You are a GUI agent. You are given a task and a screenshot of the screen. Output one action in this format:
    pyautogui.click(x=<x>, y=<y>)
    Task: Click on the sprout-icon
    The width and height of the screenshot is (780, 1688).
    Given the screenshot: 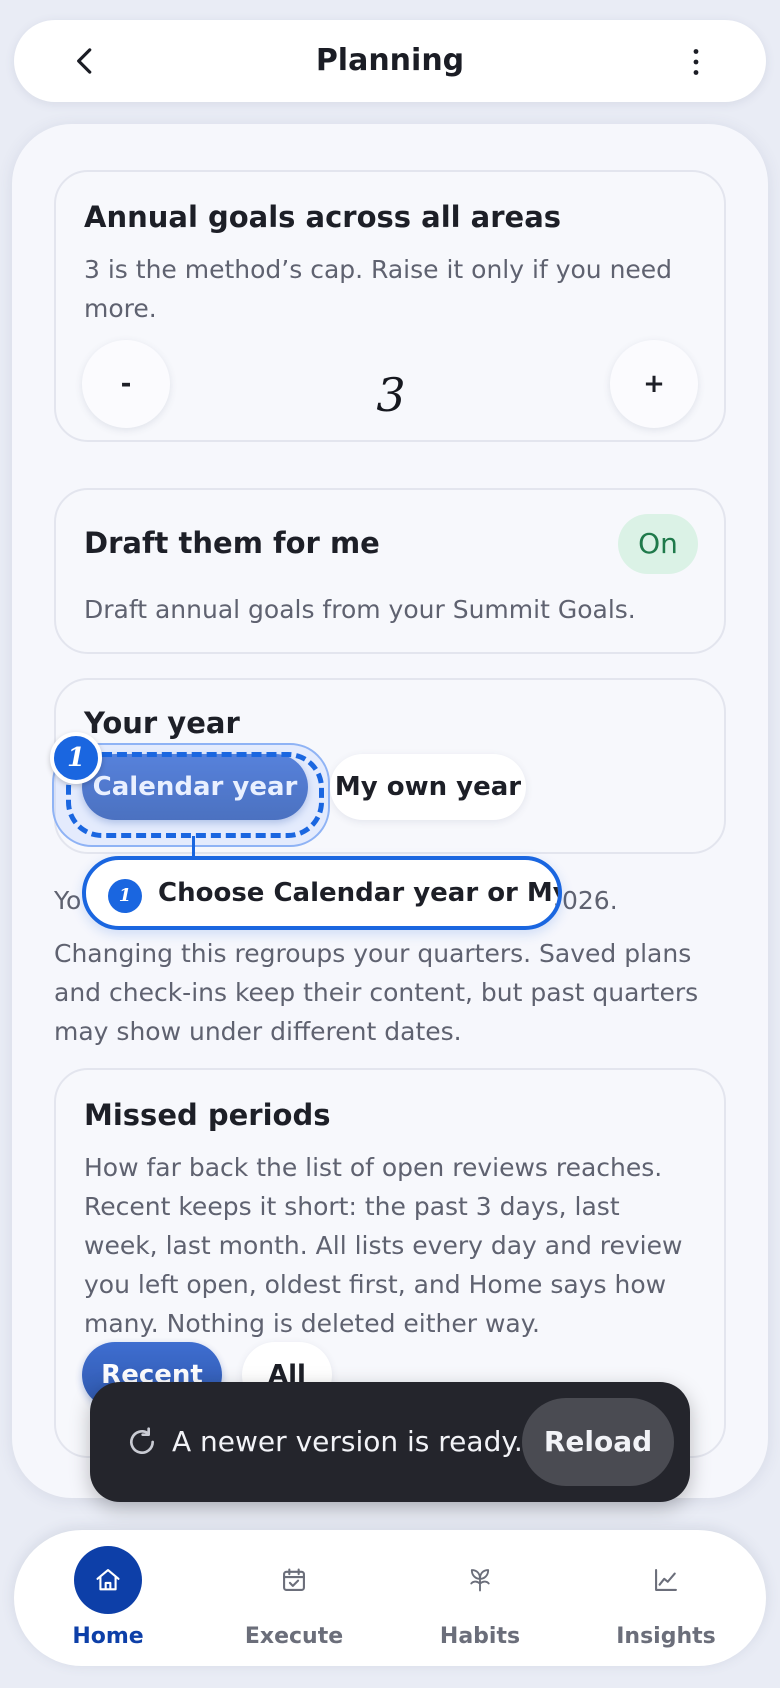 What is the action you would take?
    pyautogui.click(x=480, y=1580)
    